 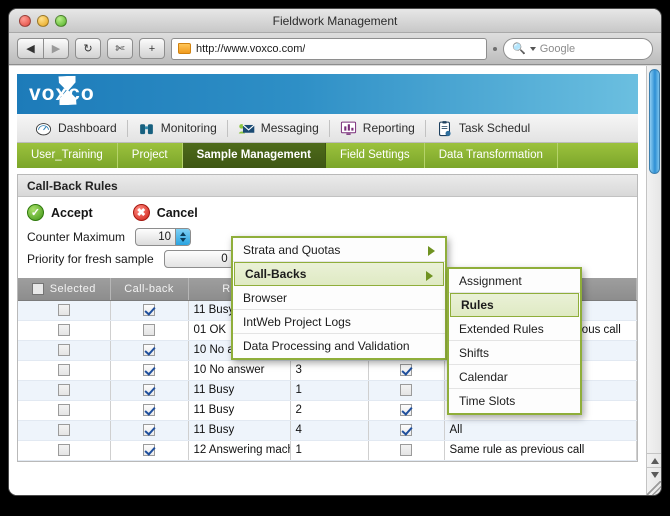 What do you see at coordinates (329, 370) in the screenshot?
I see `cell-frequency: 3` at bounding box center [329, 370].